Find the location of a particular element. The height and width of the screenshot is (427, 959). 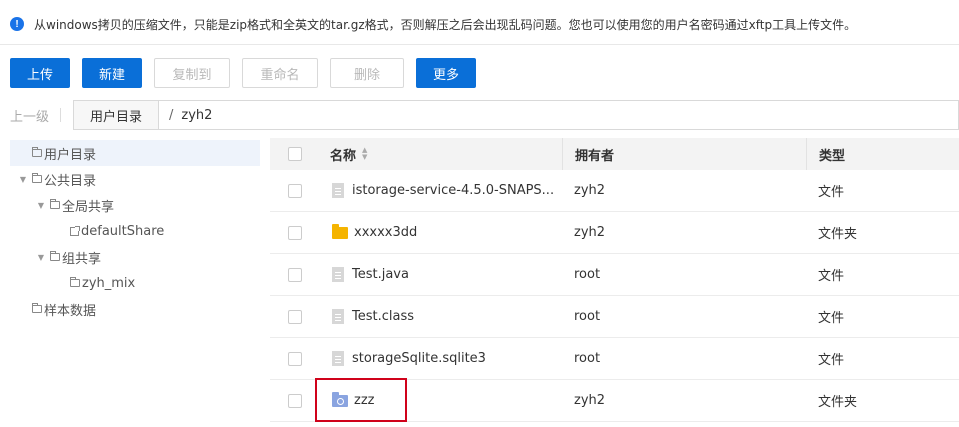

header-type: 类型 is located at coordinates (882, 154).